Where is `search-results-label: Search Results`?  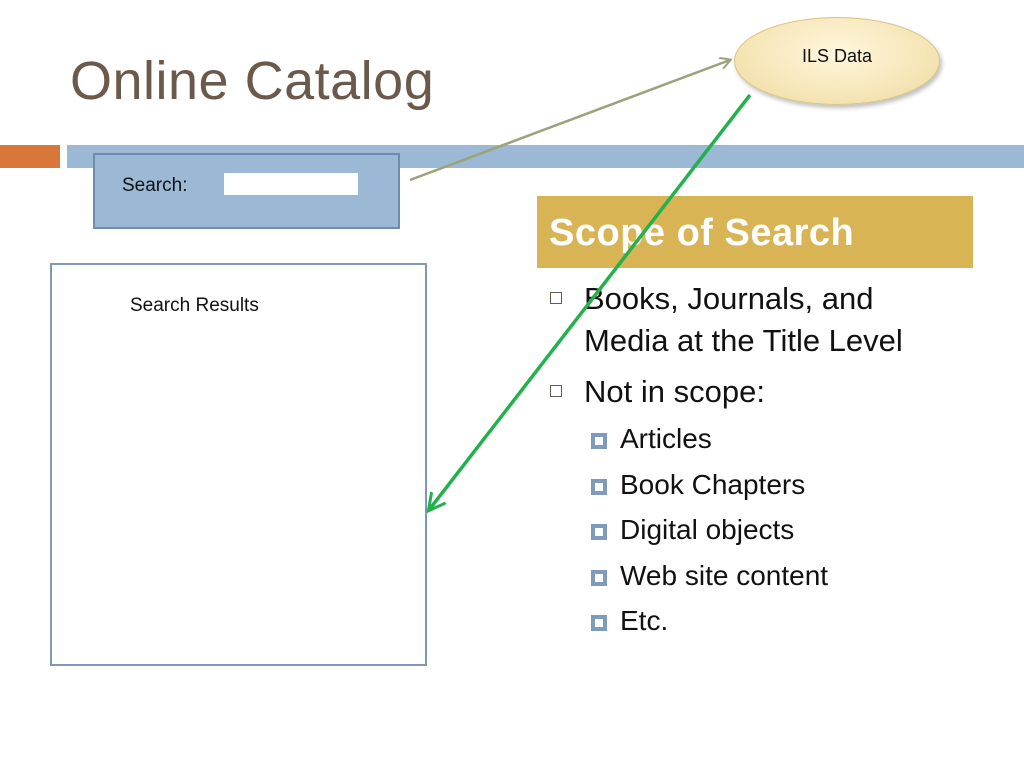
search-results-label: Search Results is located at coordinates (194, 305).